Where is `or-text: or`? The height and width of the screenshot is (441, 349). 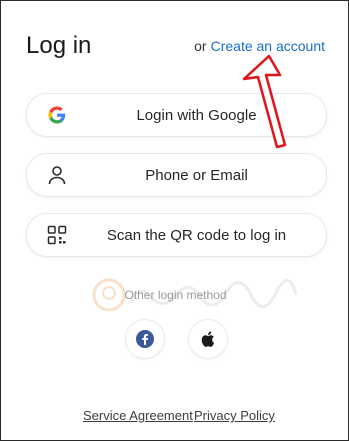 or-text: or is located at coordinates (200, 46).